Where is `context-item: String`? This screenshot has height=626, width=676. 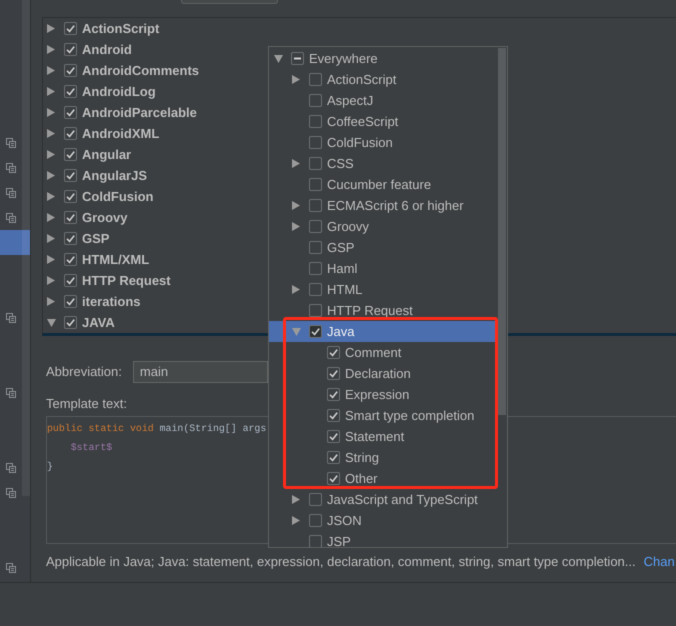 context-item: String is located at coordinates (383, 457).